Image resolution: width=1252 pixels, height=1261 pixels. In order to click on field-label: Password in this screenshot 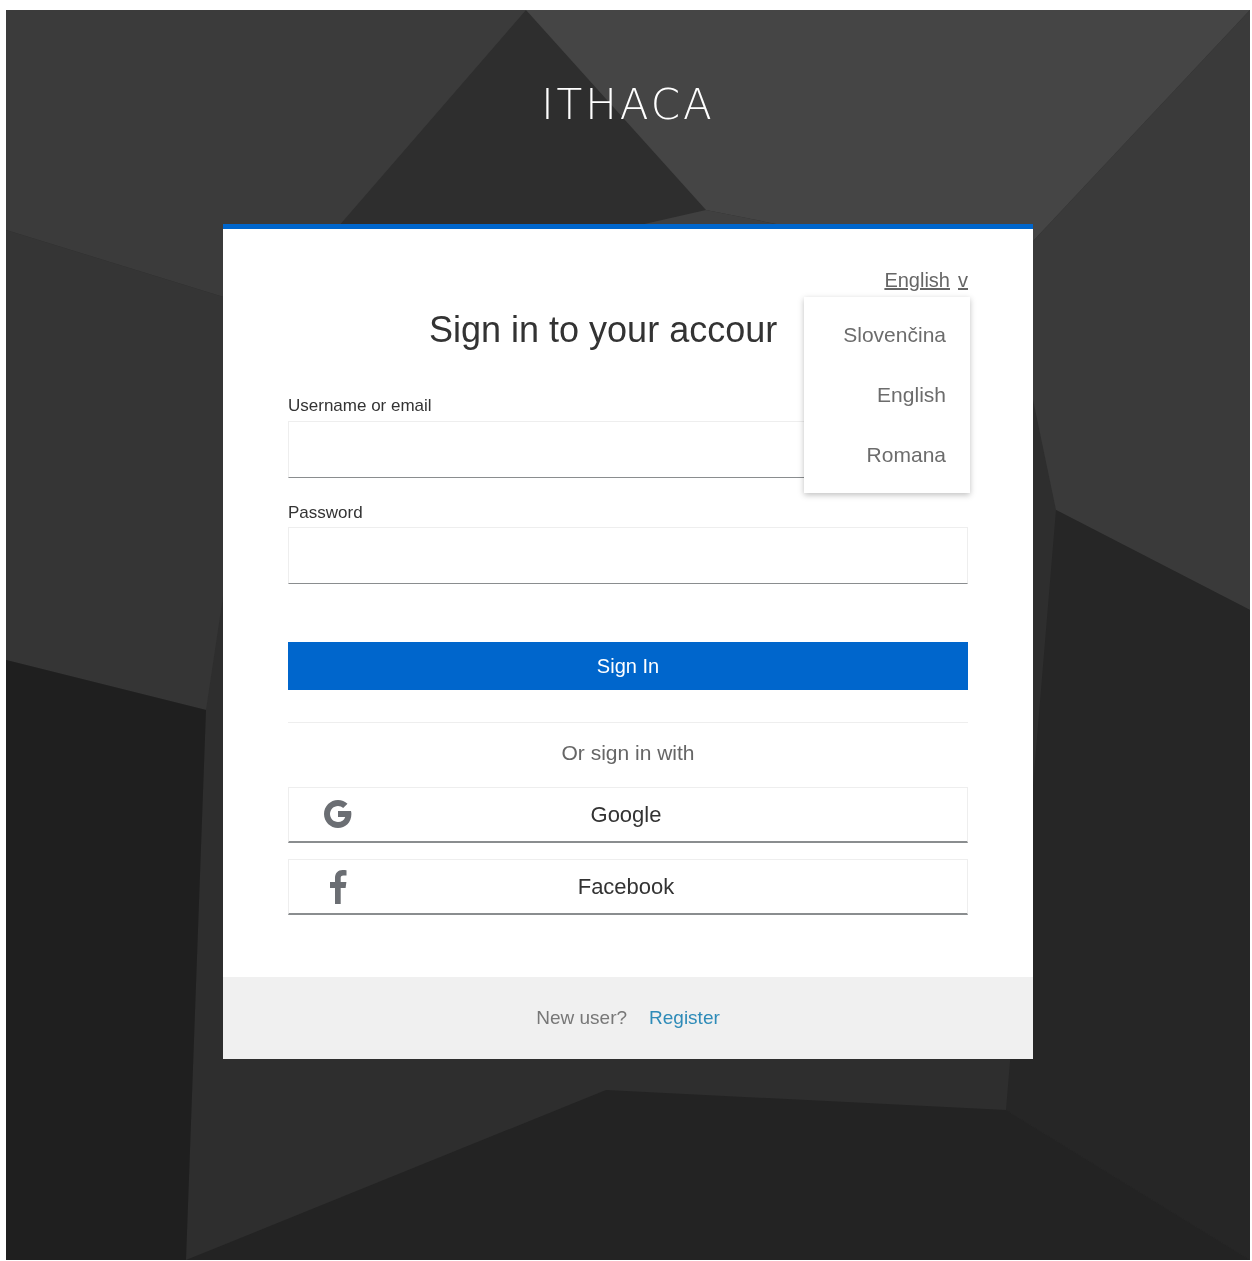, I will do `click(325, 512)`.